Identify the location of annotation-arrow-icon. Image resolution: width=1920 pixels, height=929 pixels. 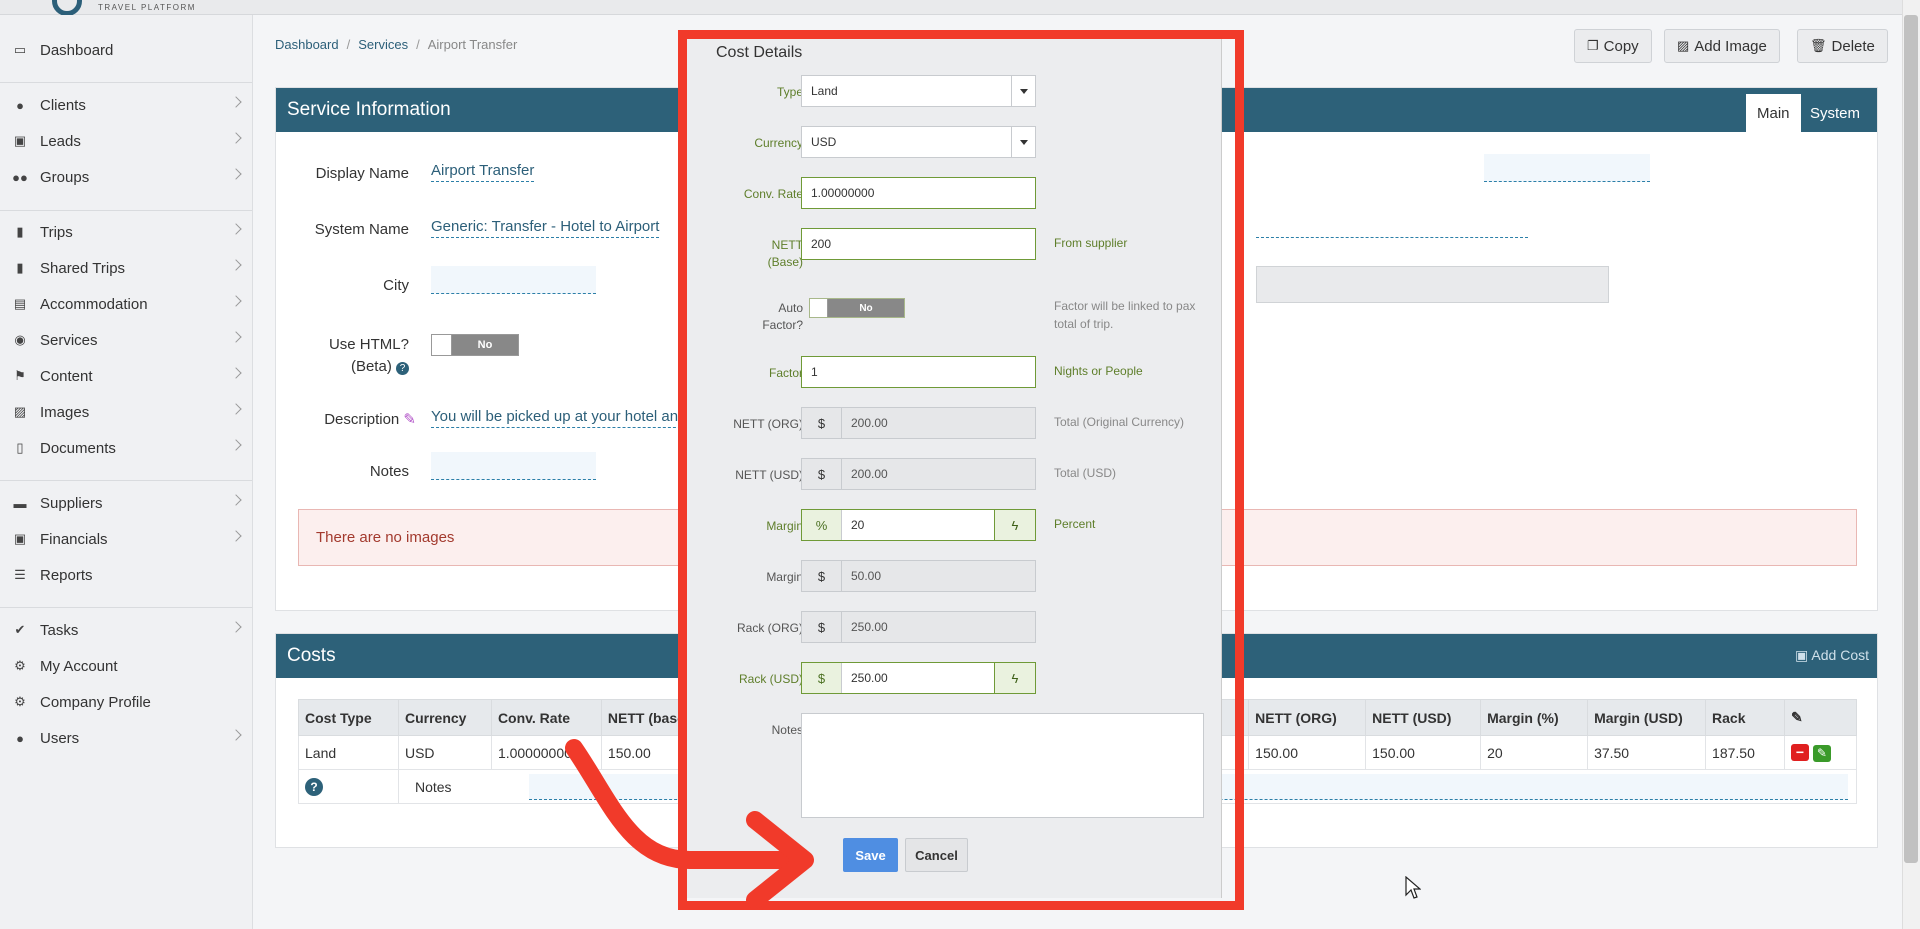
(689, 824).